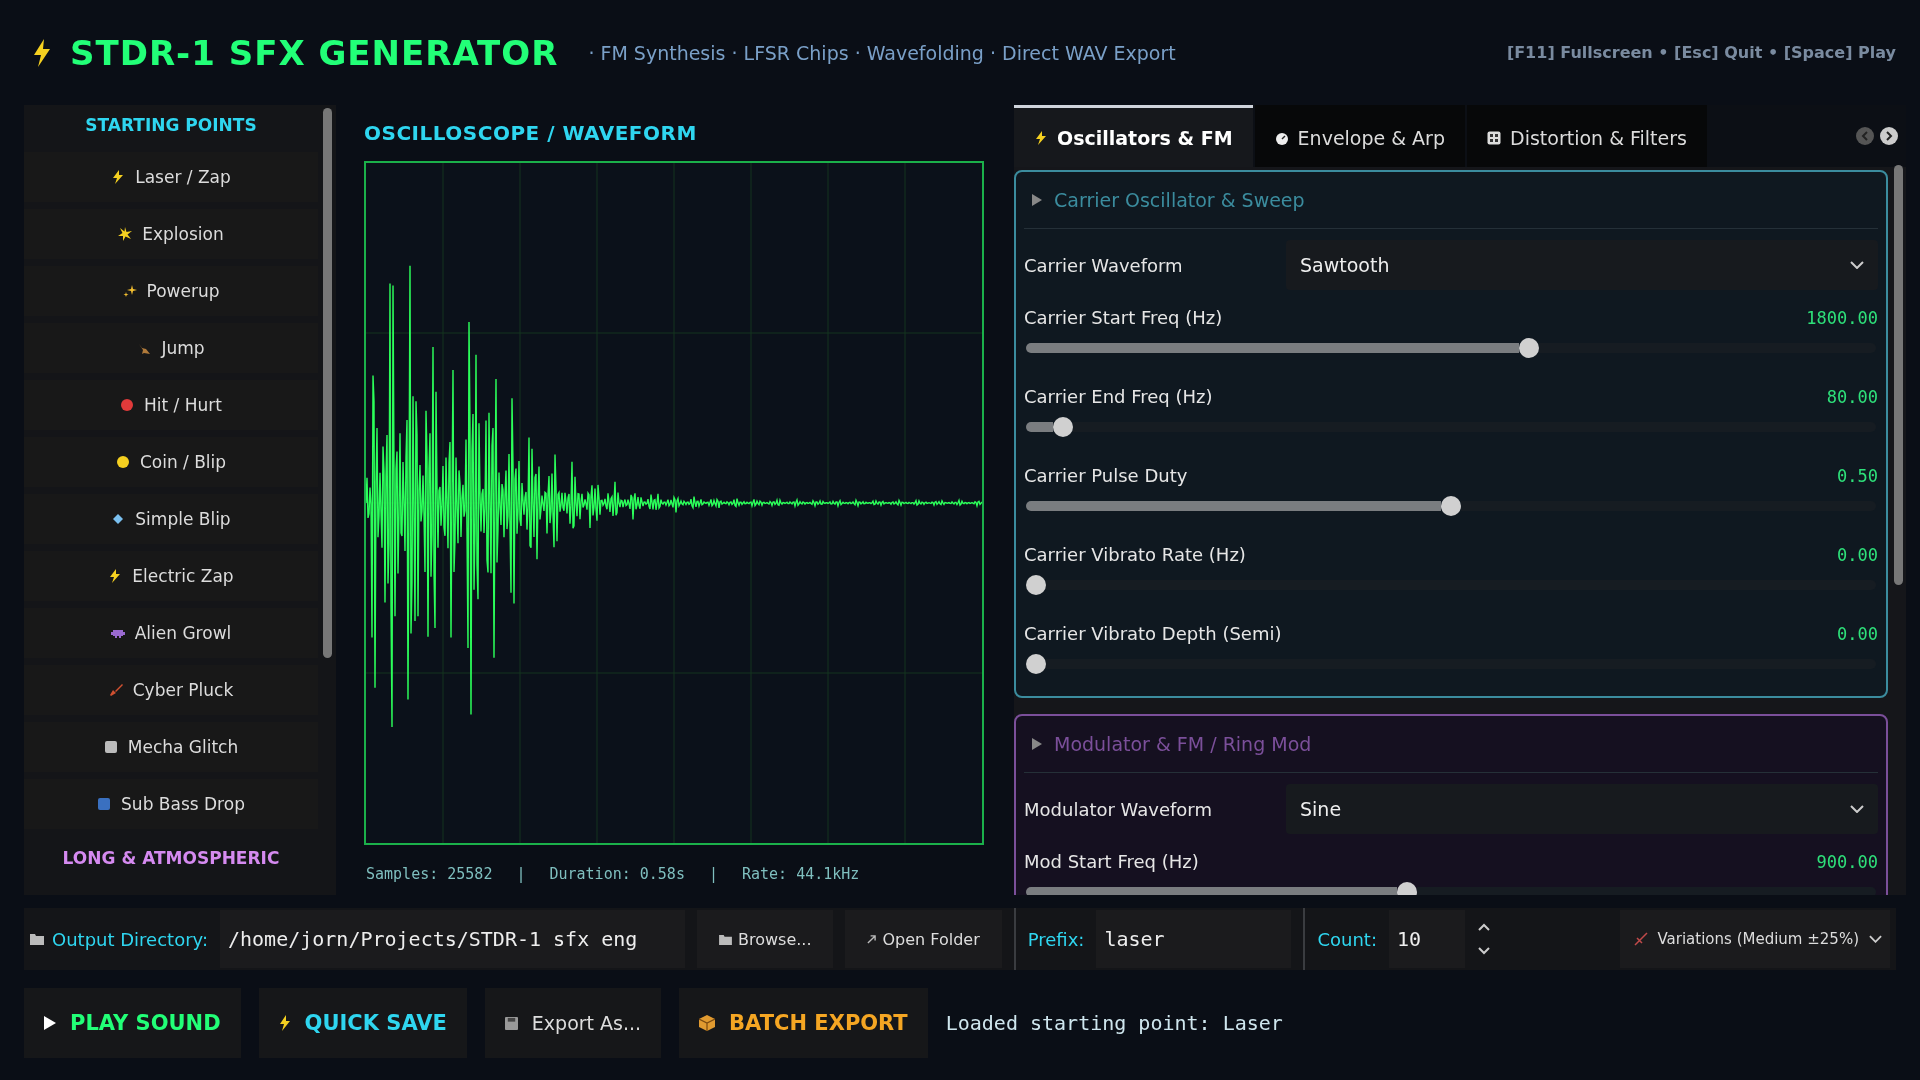 The image size is (1920, 1080). What do you see at coordinates (362, 1023) in the screenshot?
I see `quick-save-button: QUICK SAVE` at bounding box center [362, 1023].